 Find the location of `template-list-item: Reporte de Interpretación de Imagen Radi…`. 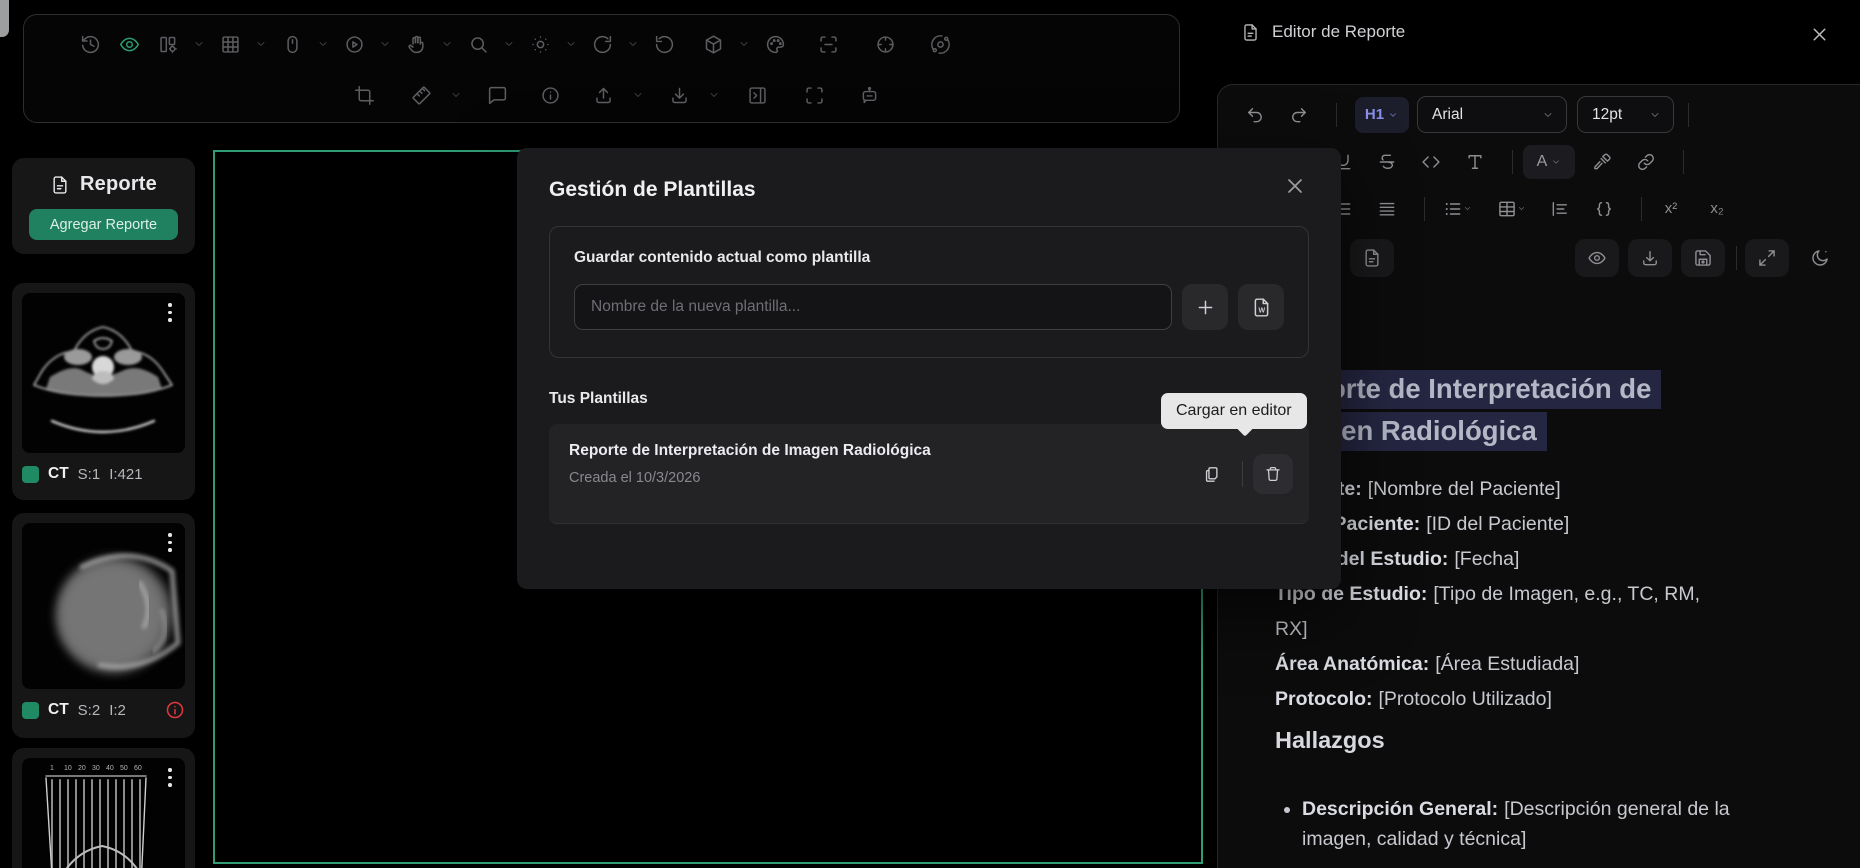

template-list-item: Reporte de Interpretación de Imagen Radi… is located at coordinates (929, 458).